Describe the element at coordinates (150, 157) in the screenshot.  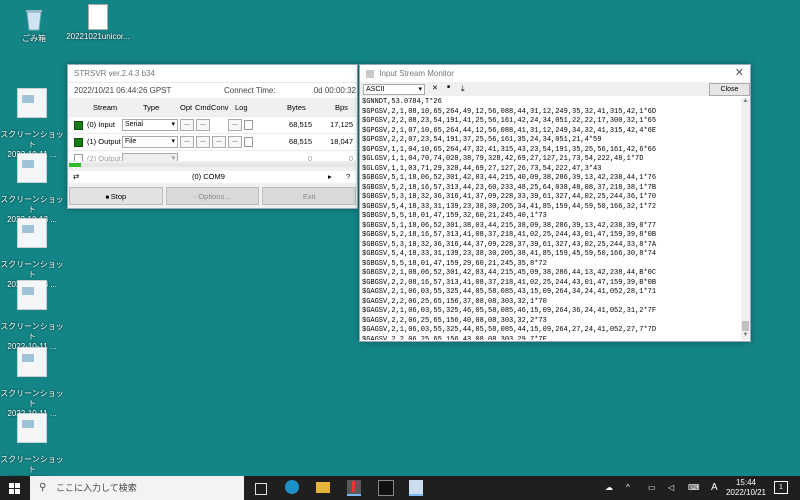
I see `stream-type-select: ▾` at that location.